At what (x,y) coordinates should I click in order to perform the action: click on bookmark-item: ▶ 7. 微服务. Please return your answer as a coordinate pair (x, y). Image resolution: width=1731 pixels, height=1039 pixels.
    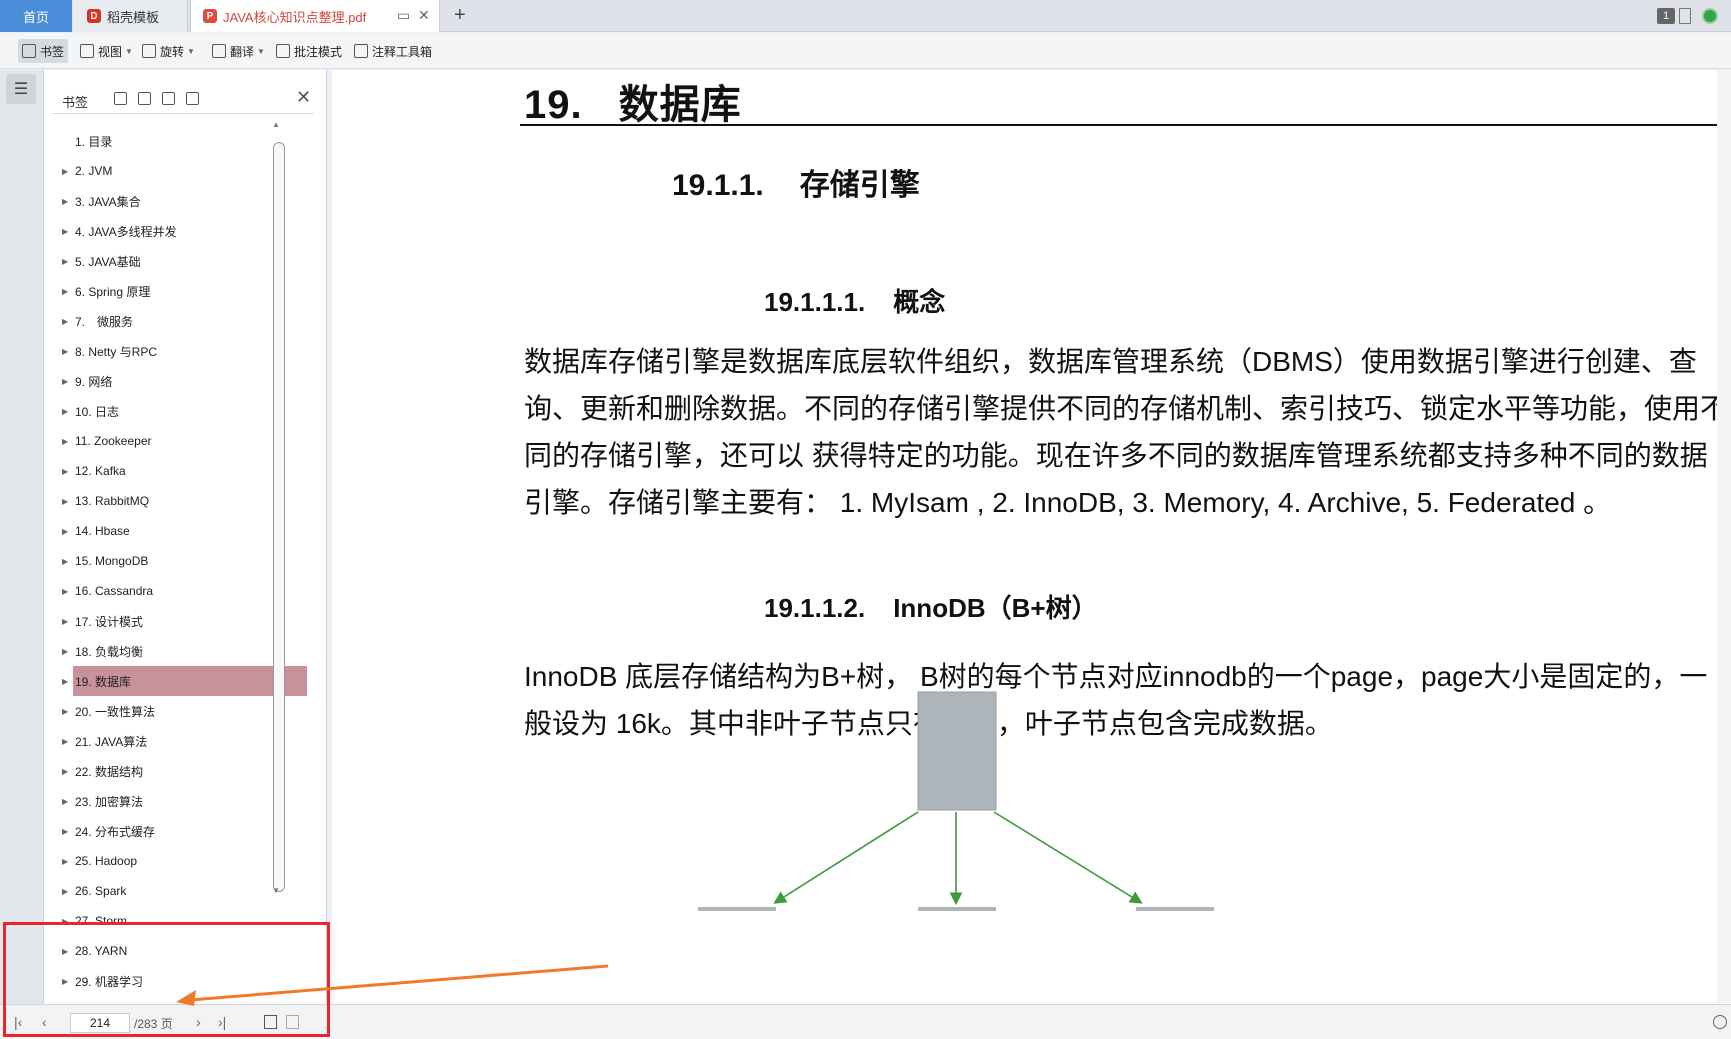
    Looking at the image, I should click on (179, 321).